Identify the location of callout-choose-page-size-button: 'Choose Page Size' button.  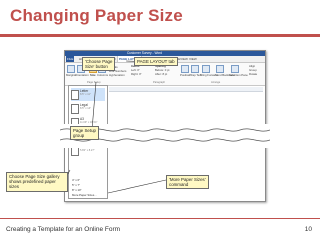
(99, 64).